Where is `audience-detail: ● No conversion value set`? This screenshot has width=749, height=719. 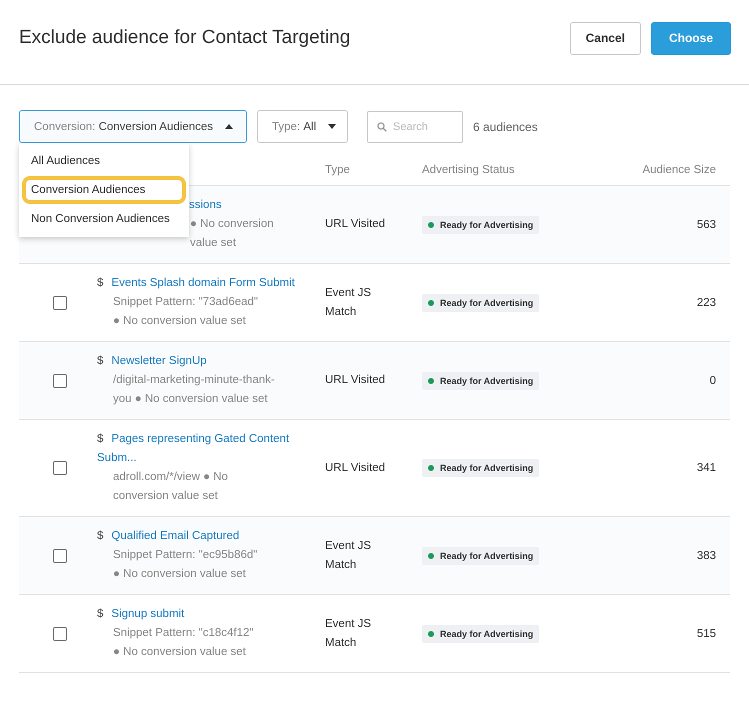 audience-detail: ● No conversion value set is located at coordinates (232, 234).